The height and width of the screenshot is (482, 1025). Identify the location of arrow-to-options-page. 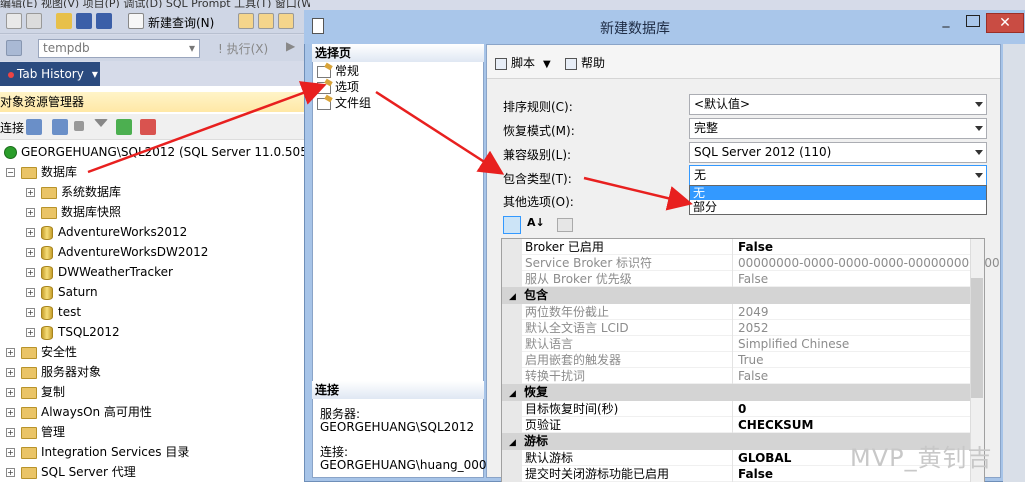
(207, 127).